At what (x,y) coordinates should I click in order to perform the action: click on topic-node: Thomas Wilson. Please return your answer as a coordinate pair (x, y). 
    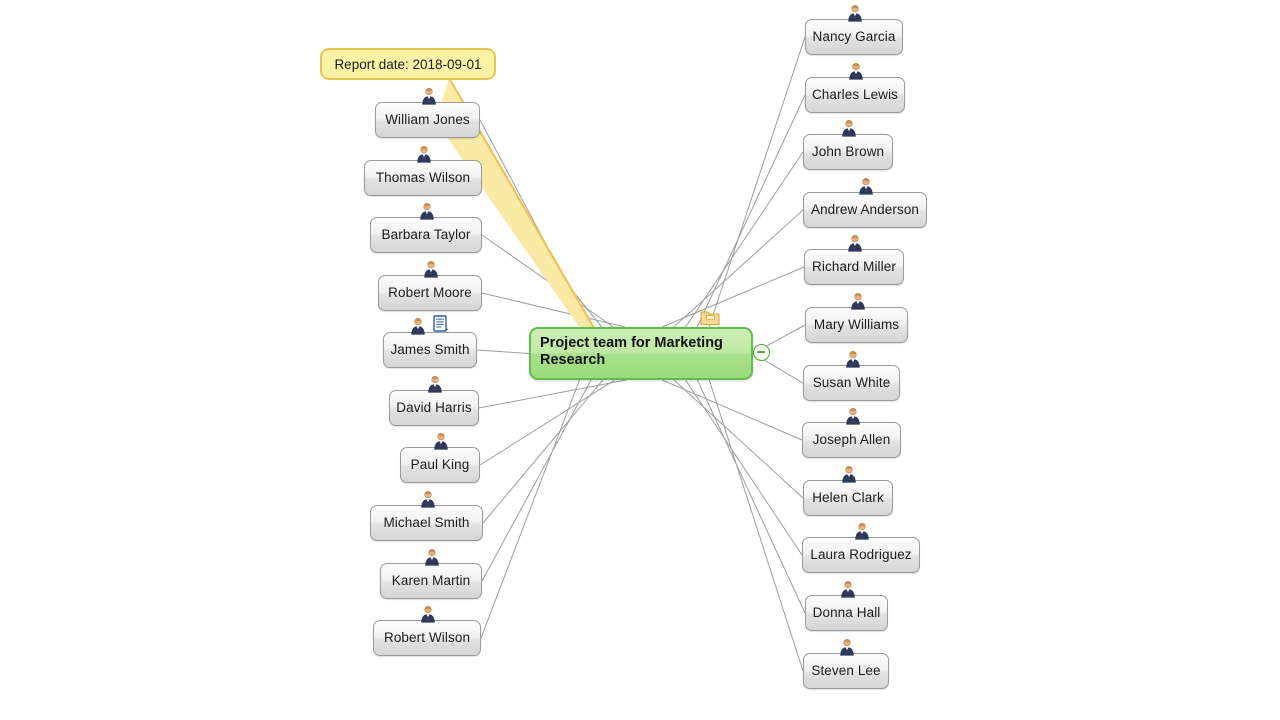
    Looking at the image, I should click on (423, 170).